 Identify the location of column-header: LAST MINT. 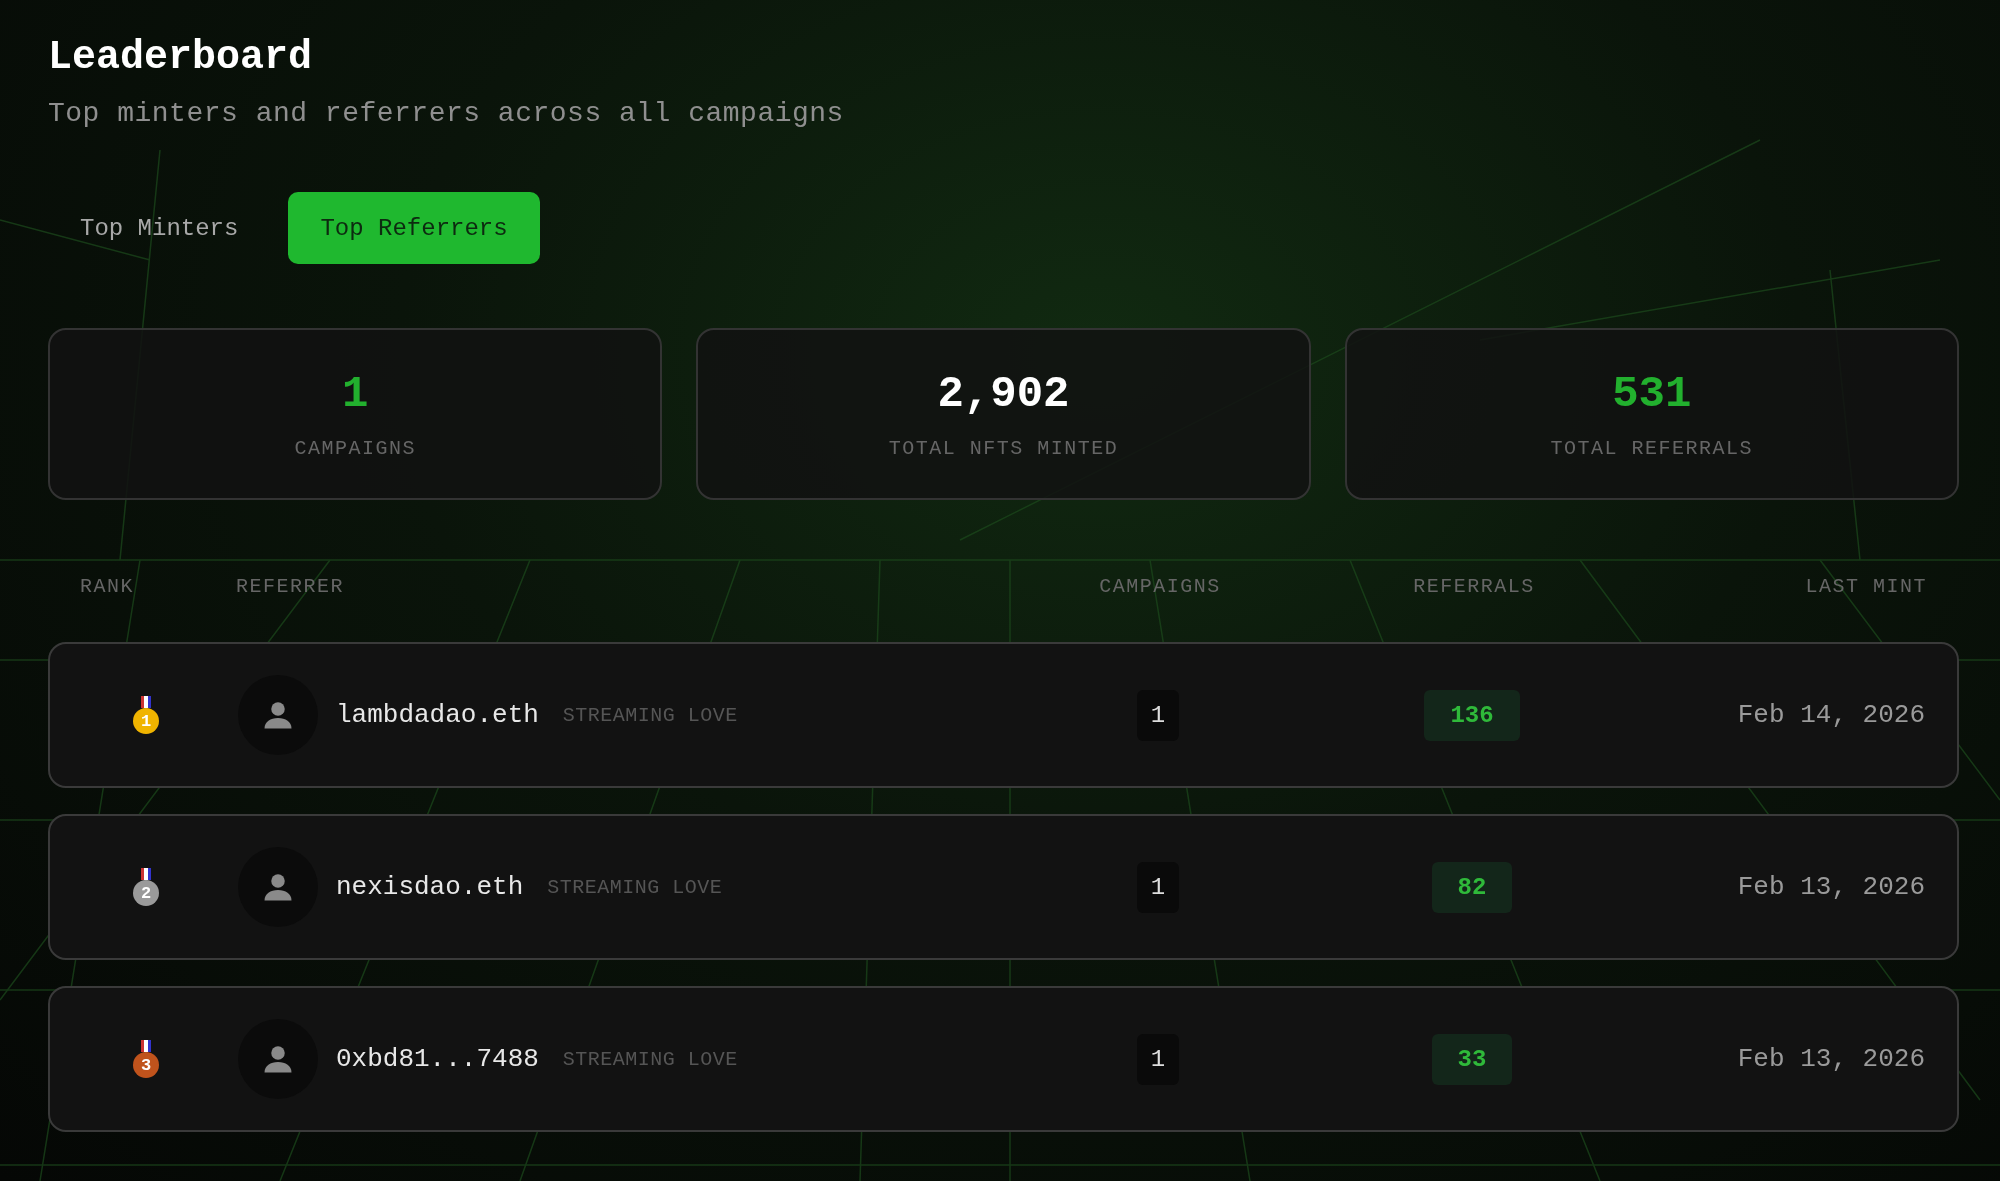
(1866, 586).